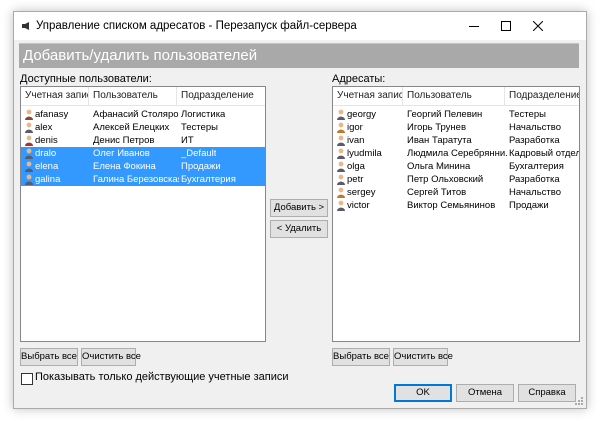 This screenshot has width=600, height=421. What do you see at coordinates (143, 127) in the screenshot?
I see `list-row: alex Алексей Елецких Тестеры` at bounding box center [143, 127].